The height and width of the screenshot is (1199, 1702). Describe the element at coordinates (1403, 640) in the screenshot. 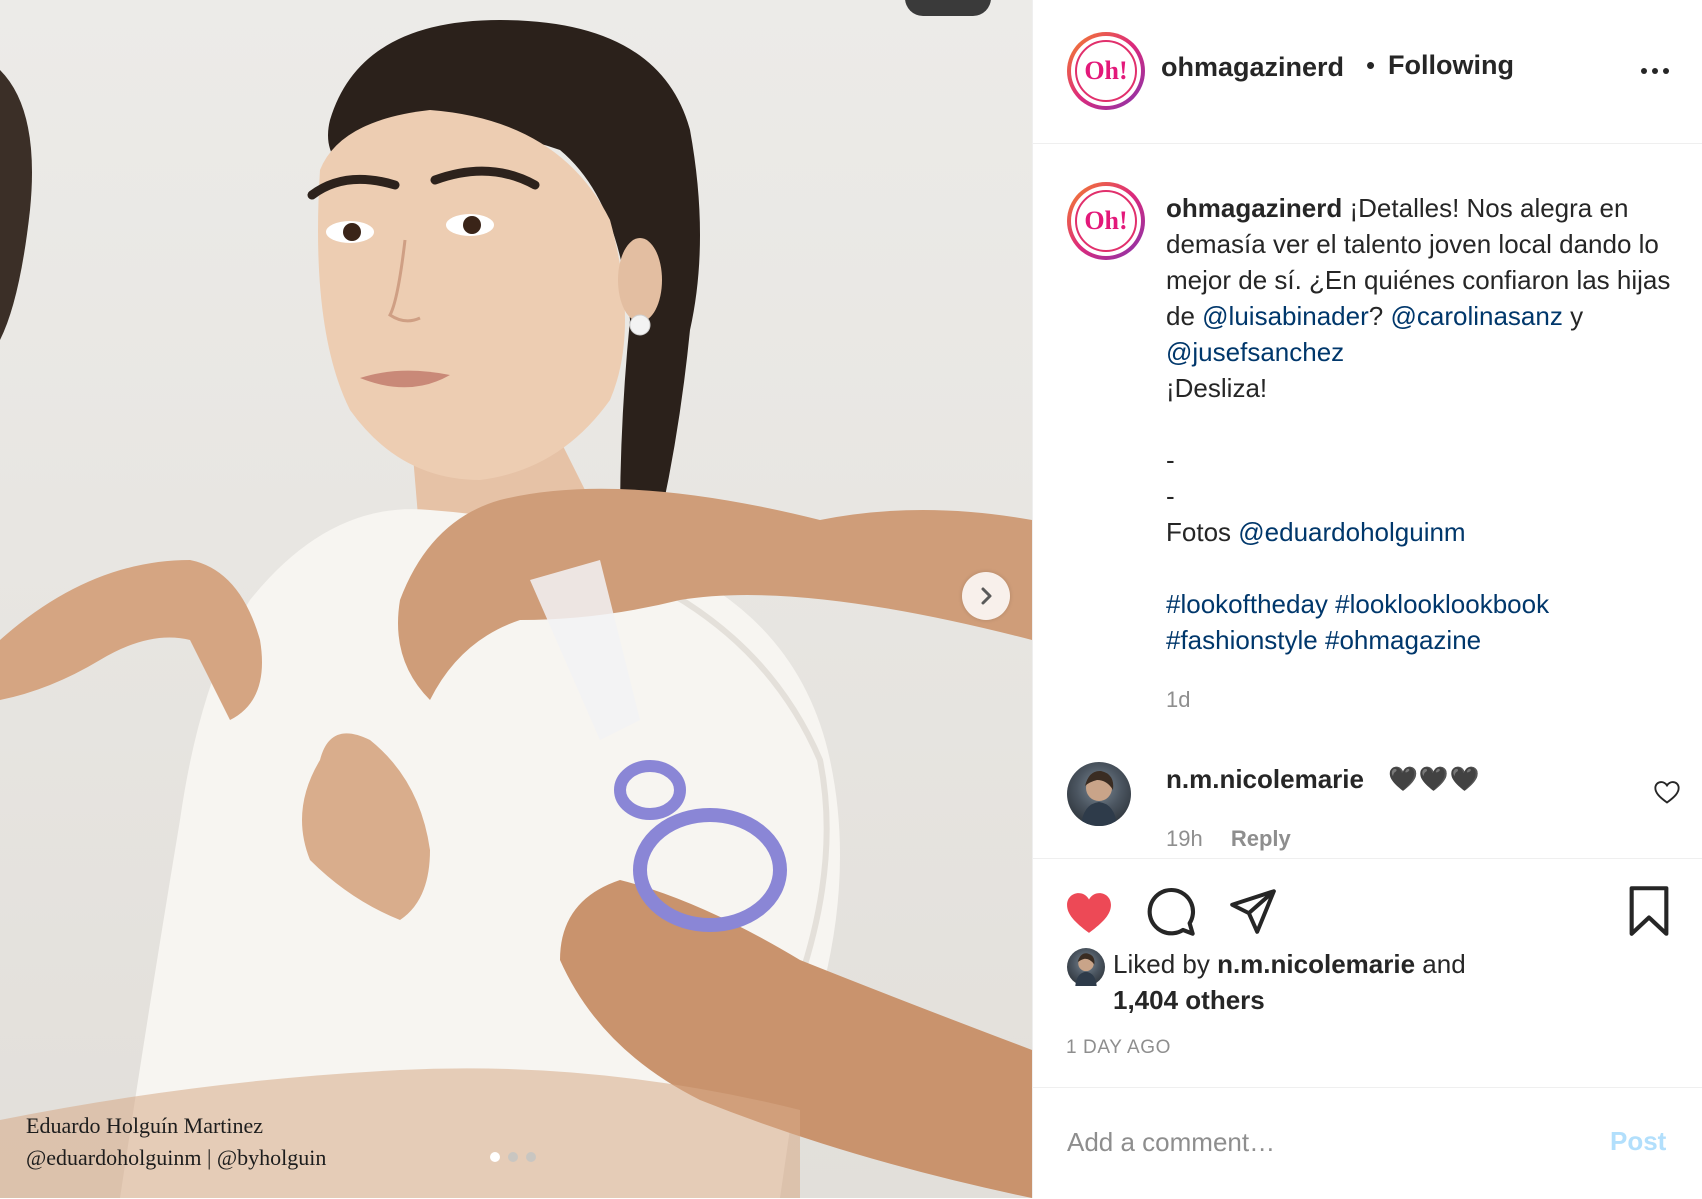

I see `hashtag-link: #ohmagazine` at that location.